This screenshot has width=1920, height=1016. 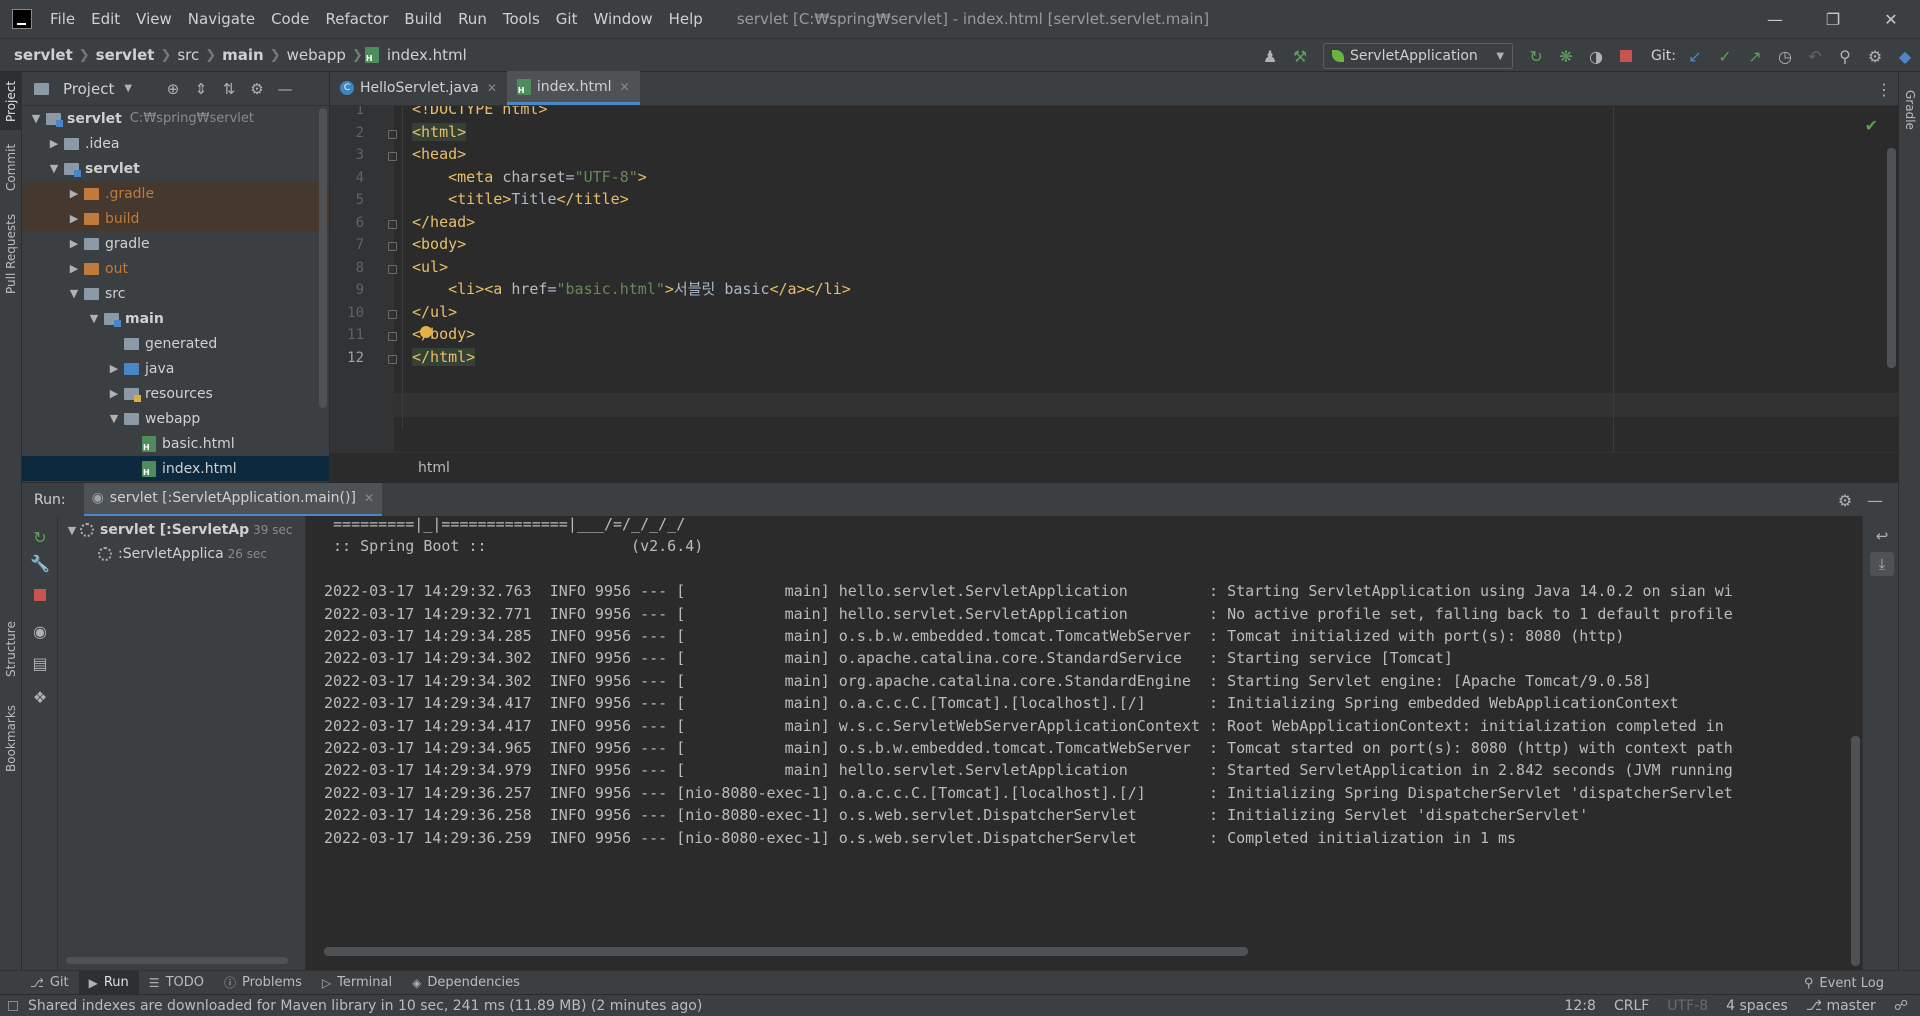 What do you see at coordinates (40, 663) in the screenshot?
I see `layout-icon: ▤` at bounding box center [40, 663].